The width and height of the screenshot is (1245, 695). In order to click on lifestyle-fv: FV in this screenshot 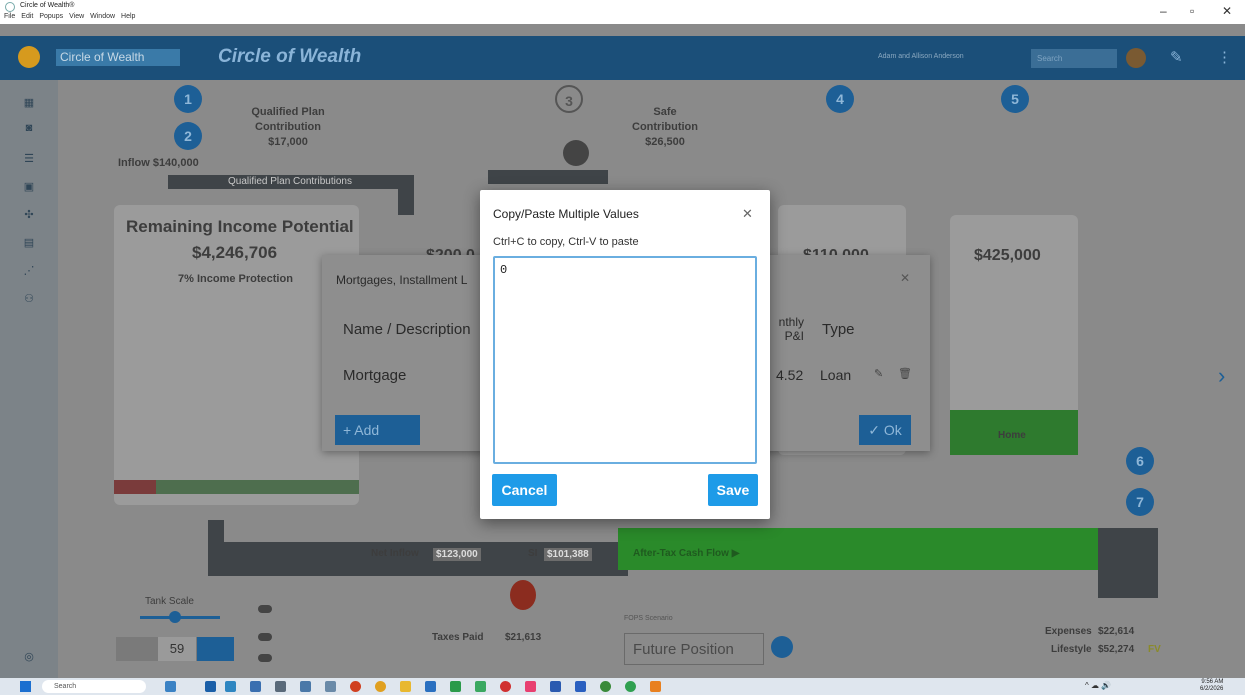, I will do `click(1154, 649)`.